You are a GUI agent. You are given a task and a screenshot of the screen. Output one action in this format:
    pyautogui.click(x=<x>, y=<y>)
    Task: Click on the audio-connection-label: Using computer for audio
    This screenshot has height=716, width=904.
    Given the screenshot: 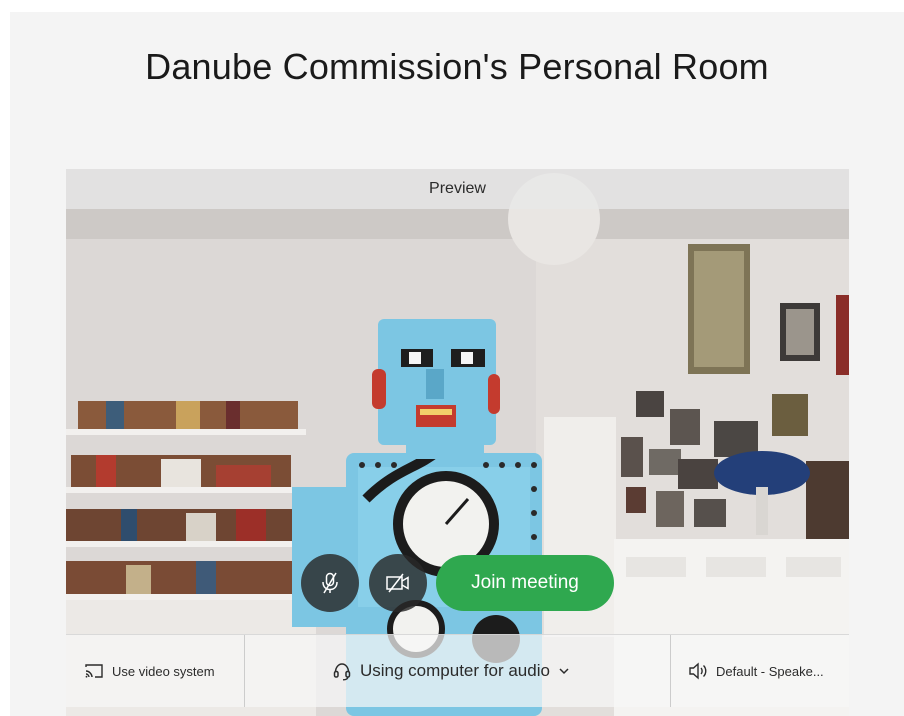 What is the action you would take?
    pyautogui.click(x=455, y=670)
    